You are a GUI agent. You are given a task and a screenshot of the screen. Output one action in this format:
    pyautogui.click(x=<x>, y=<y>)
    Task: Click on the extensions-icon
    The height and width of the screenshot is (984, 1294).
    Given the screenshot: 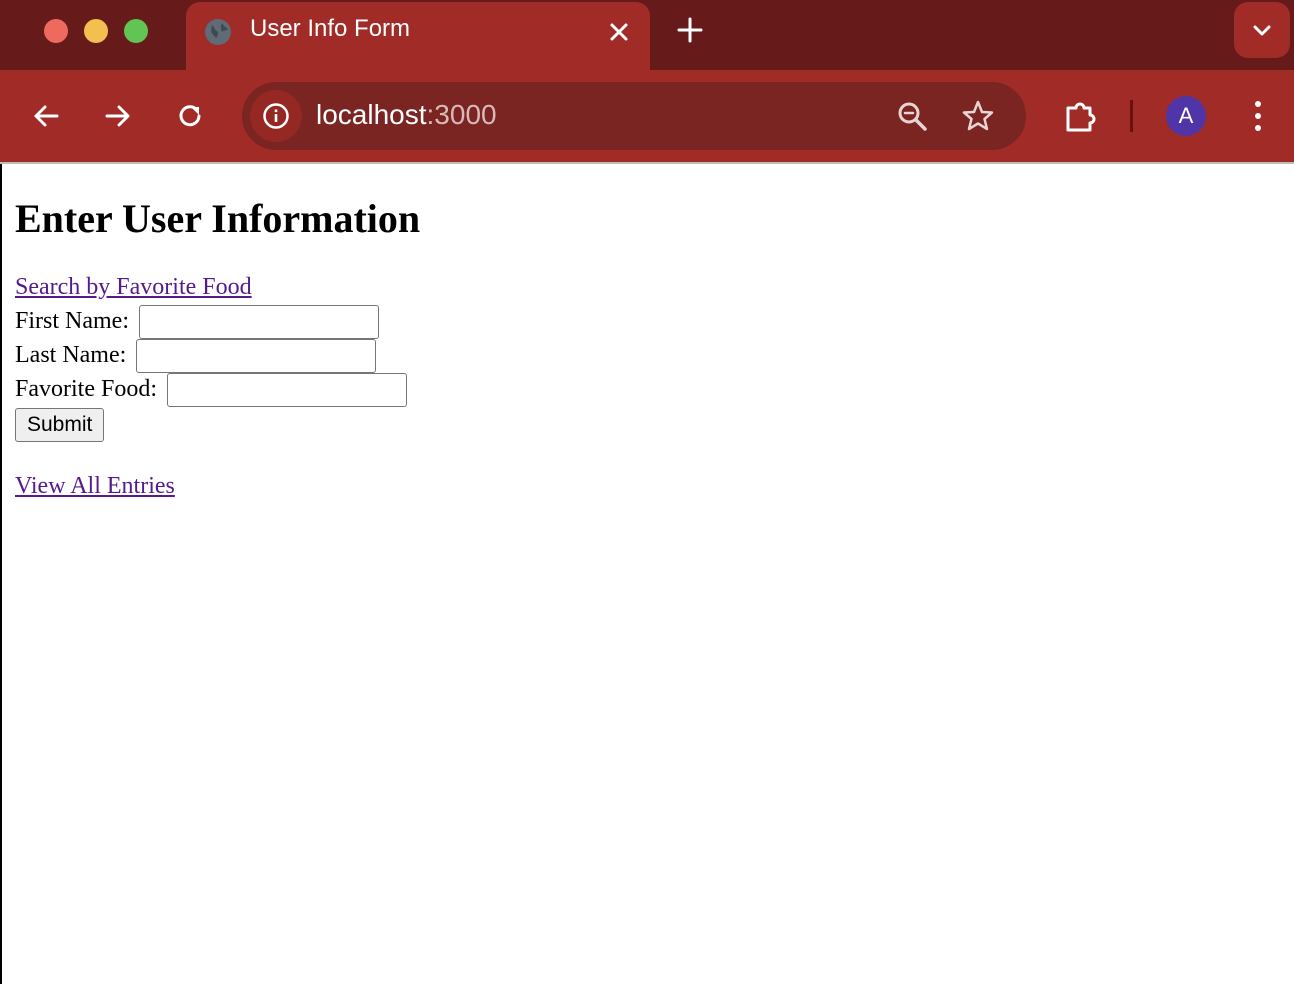 What is the action you would take?
    pyautogui.click(x=1080, y=116)
    